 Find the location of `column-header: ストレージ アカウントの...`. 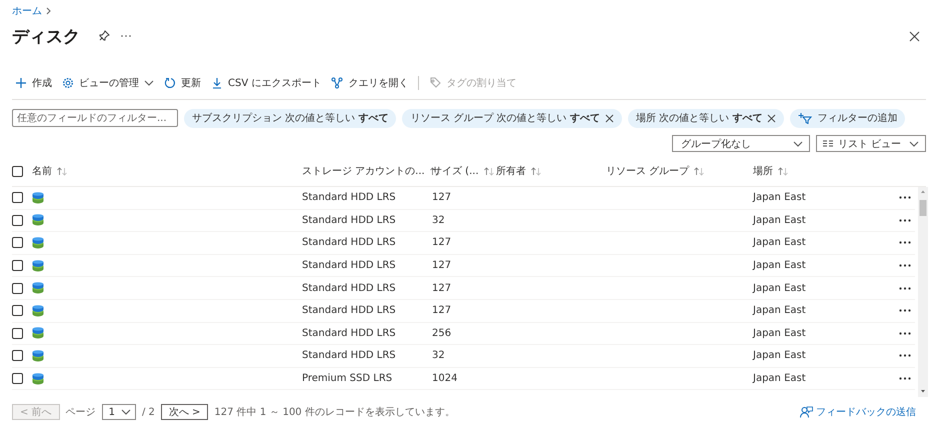

column-header: ストレージ アカウントの... is located at coordinates (363, 171).